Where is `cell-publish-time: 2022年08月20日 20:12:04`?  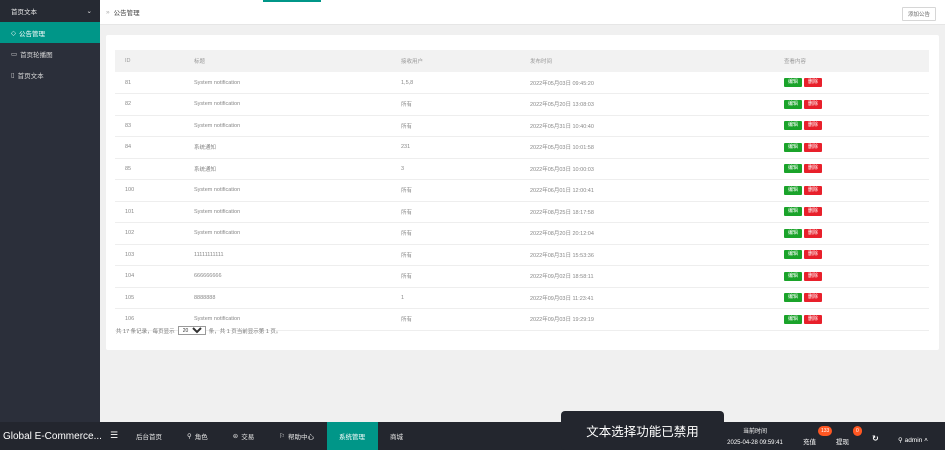
cell-publish-time: 2022年08月20日 20:12:04 is located at coordinates (562, 234).